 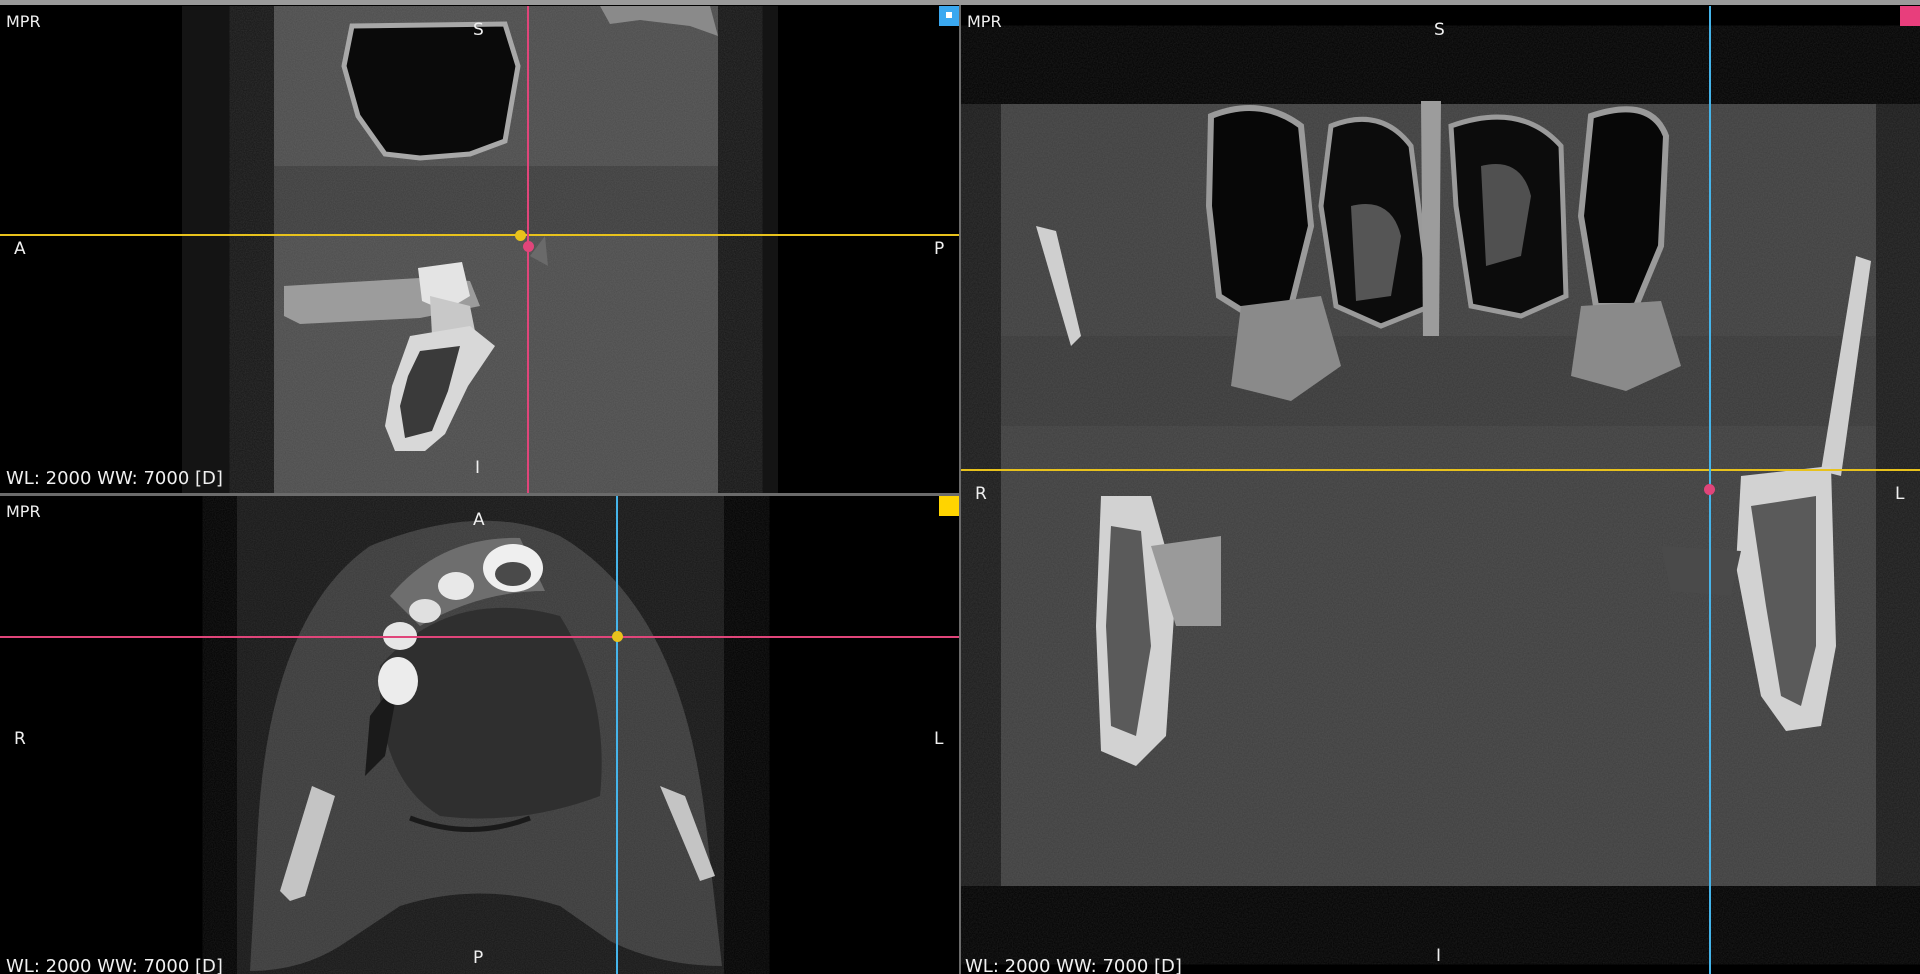 What do you see at coordinates (479, 637) in the screenshot?
I see `coronal-plane-line` at bounding box center [479, 637].